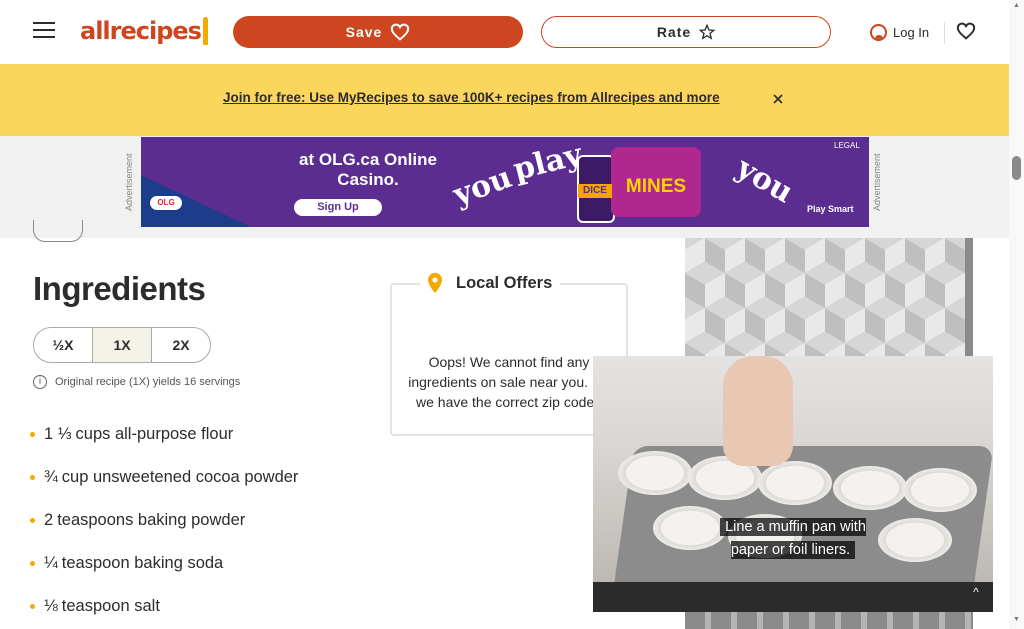 This screenshot has height=629, width=1024. What do you see at coordinates (707, 32) in the screenshot?
I see `star-icon` at bounding box center [707, 32].